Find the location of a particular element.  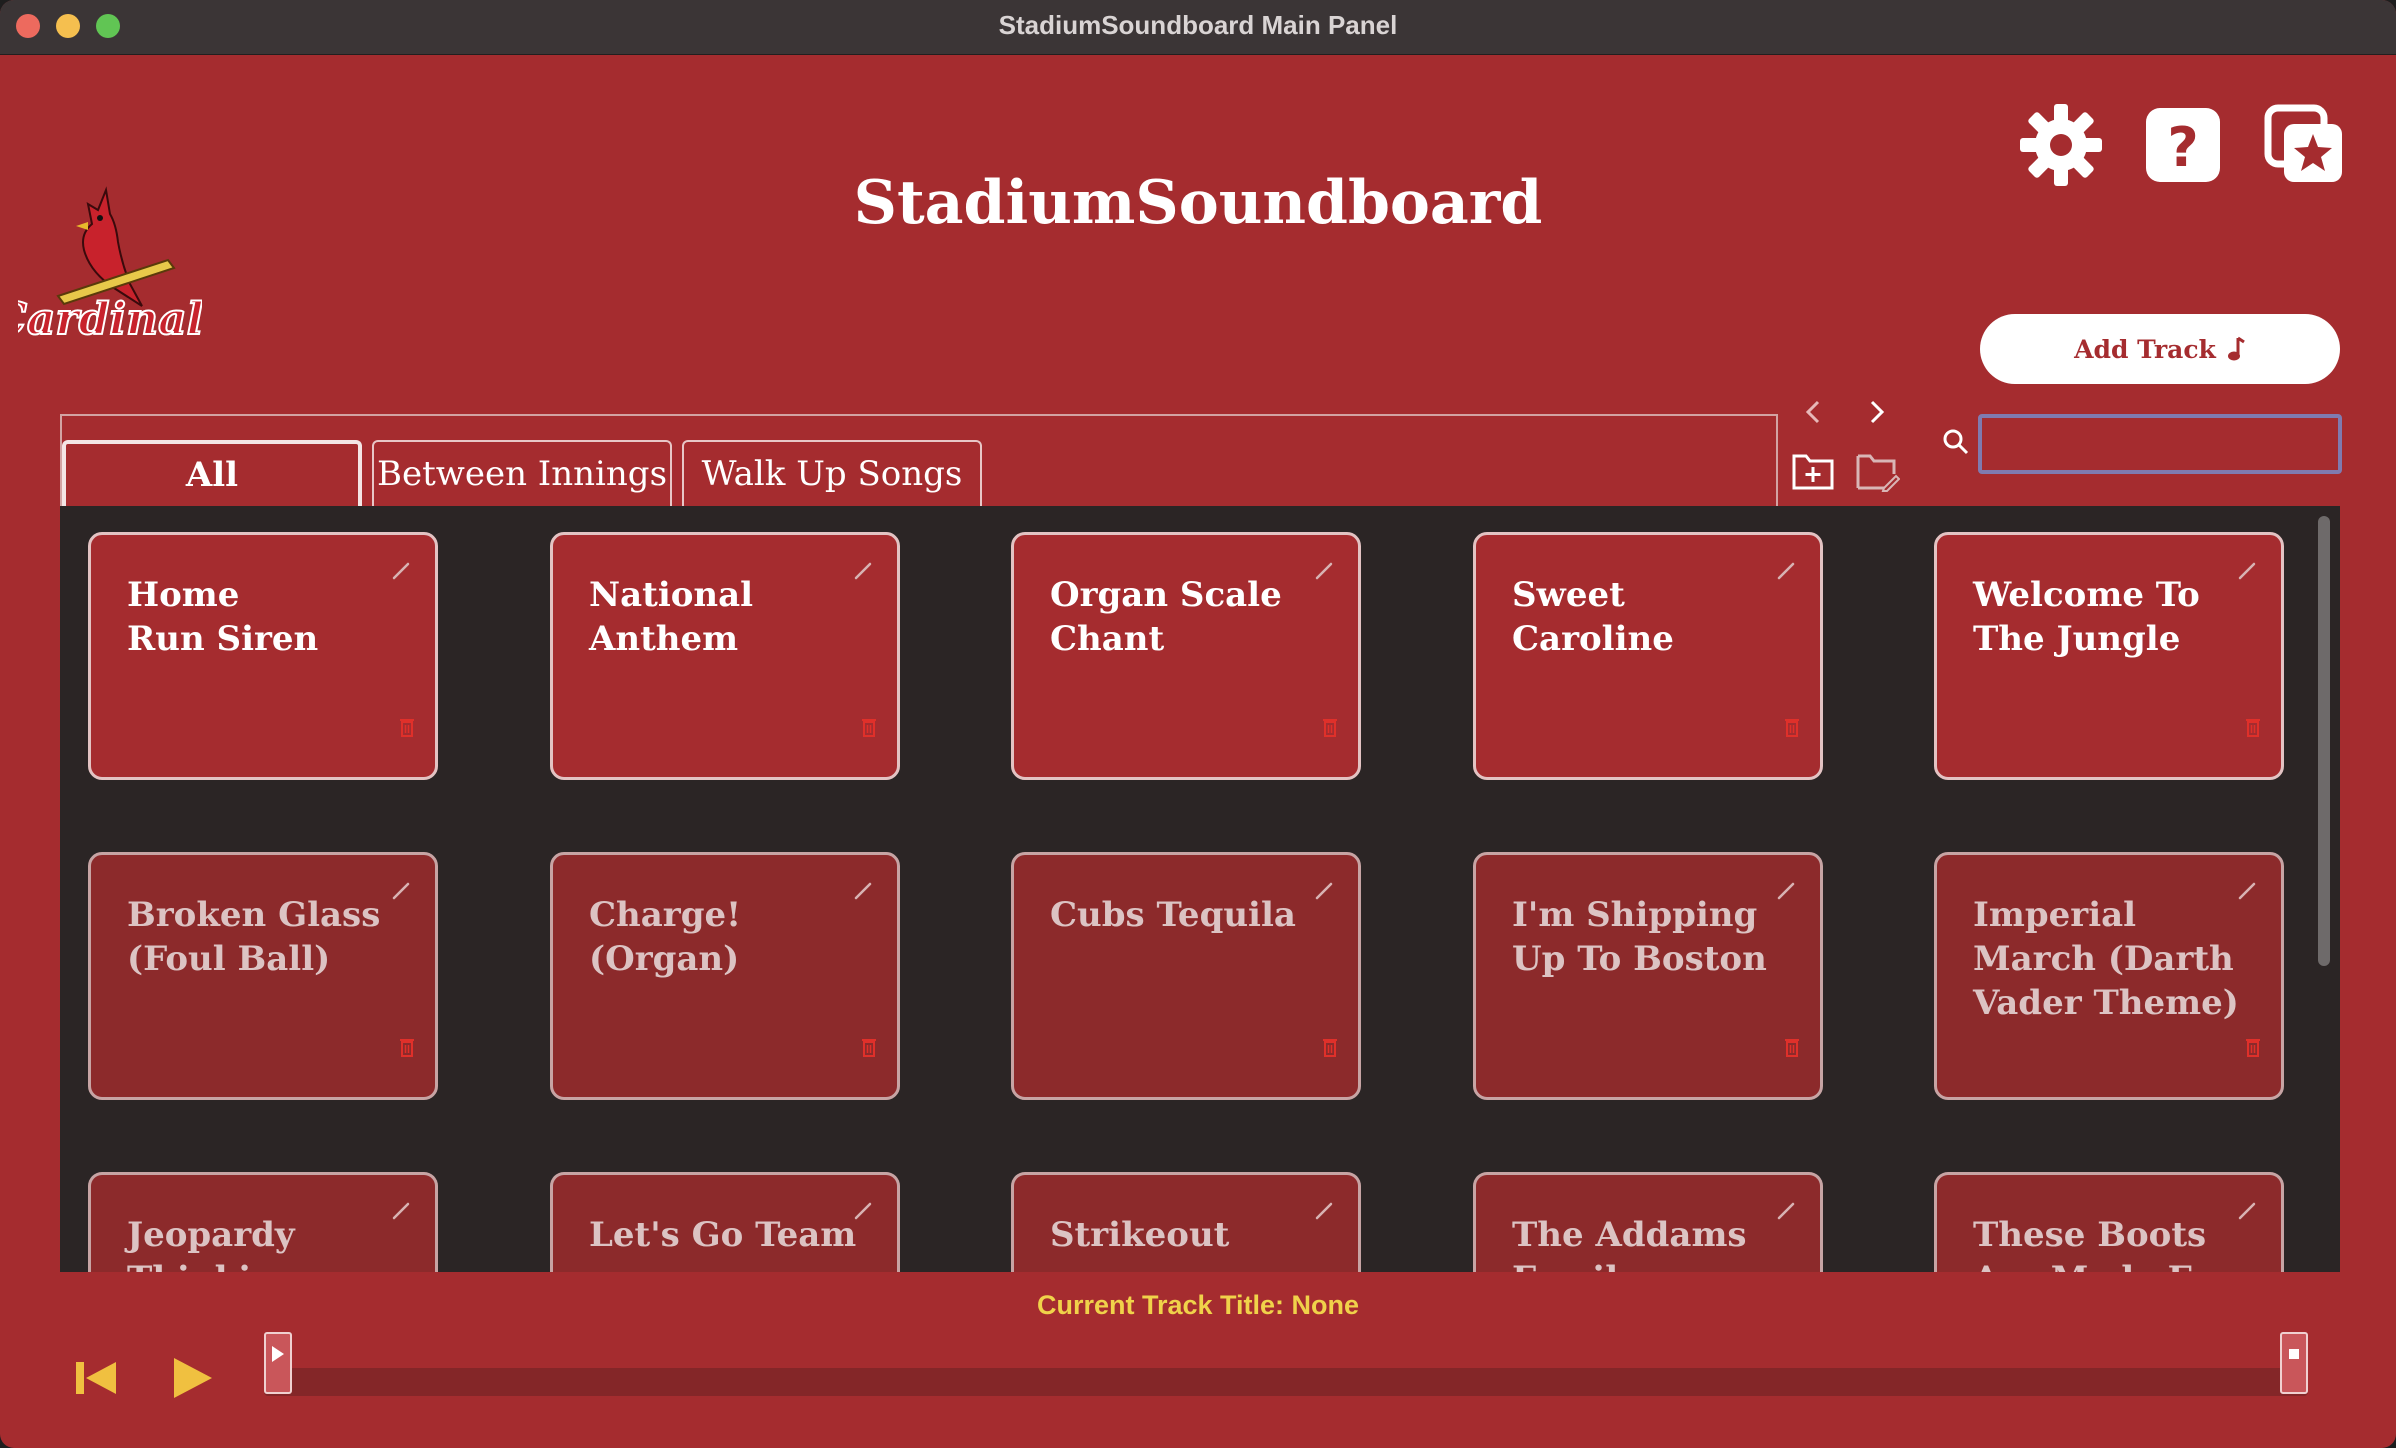

track-title: Cubs Tequila is located at coordinates (1173, 915).